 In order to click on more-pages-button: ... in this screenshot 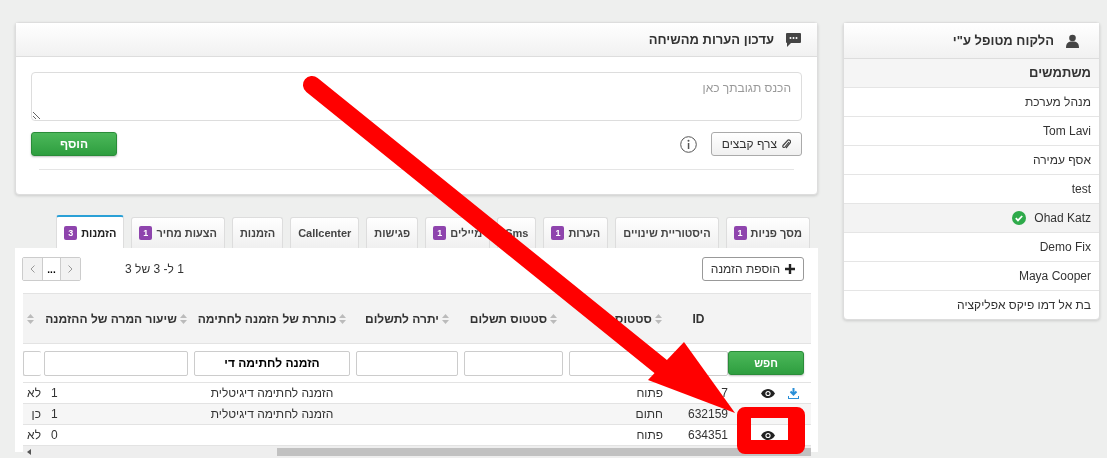, I will do `click(51, 269)`.